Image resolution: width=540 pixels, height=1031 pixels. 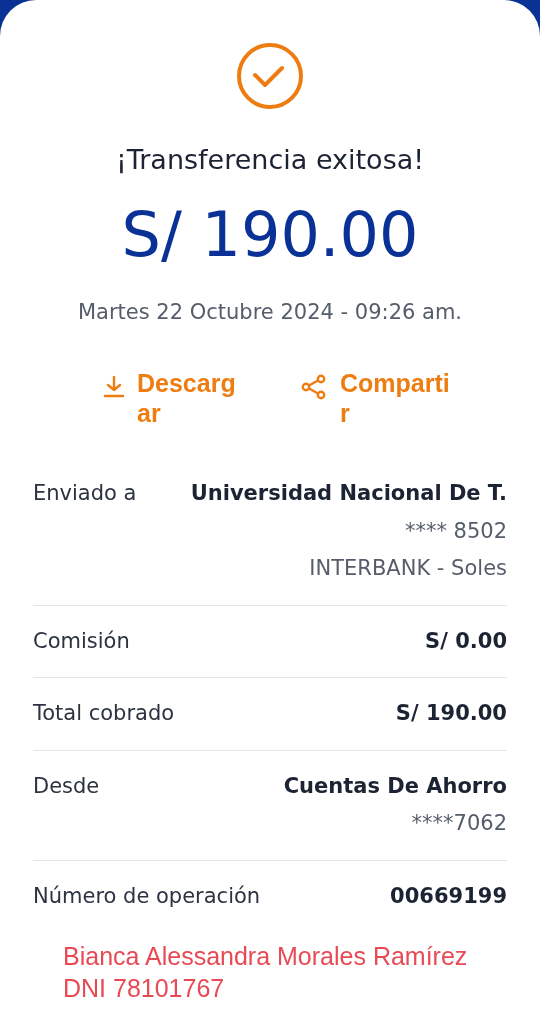 What do you see at coordinates (375, 398) in the screenshot?
I see `share-button: Compartir` at bounding box center [375, 398].